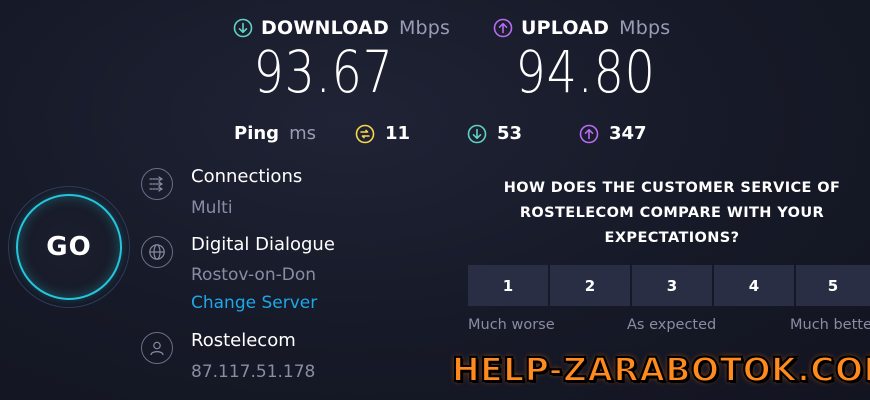  I want to click on scale-label-mid: As expected, so click(672, 325).